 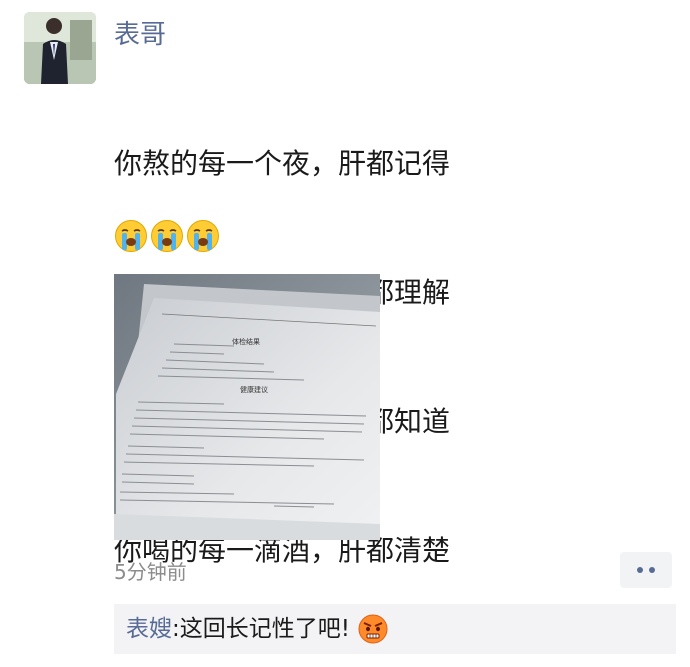 What do you see at coordinates (60, 48) in the screenshot?
I see `author-avatar` at bounding box center [60, 48].